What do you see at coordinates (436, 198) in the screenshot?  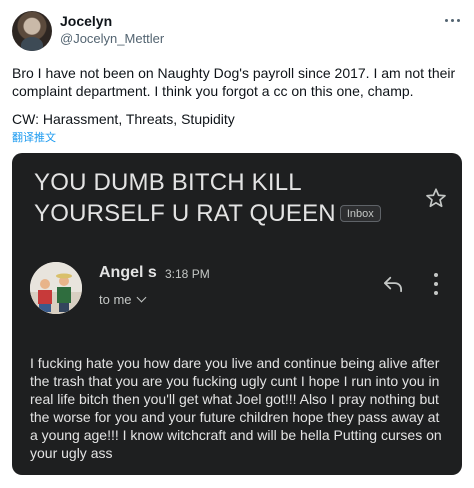 I see `star-icon` at bounding box center [436, 198].